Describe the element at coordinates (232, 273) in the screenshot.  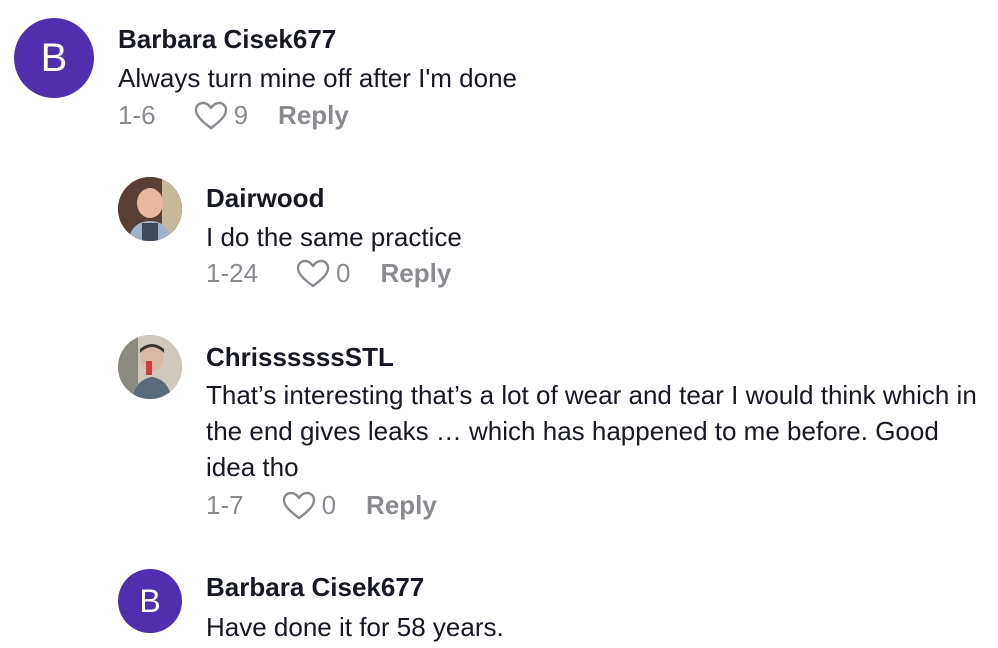
I see `comment-date: 1-24` at that location.